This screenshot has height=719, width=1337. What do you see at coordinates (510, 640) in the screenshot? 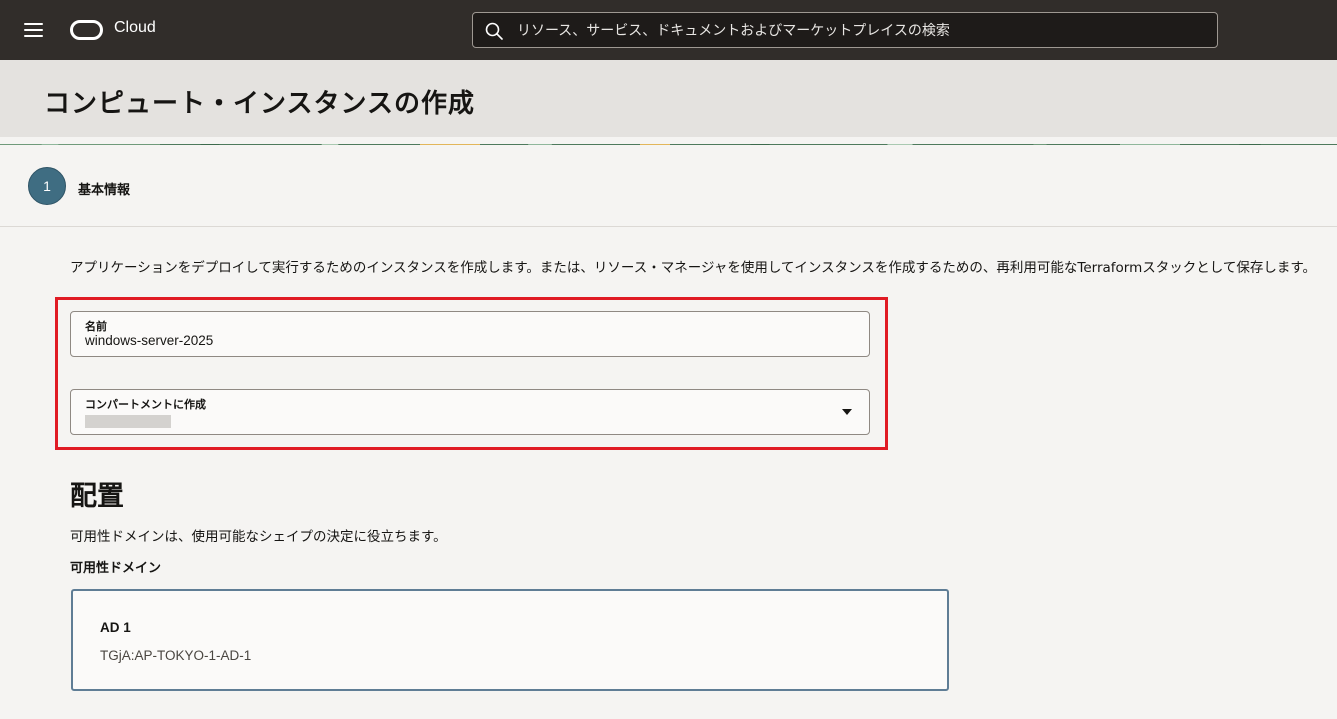
I see `availability-domain-option: AD 1 TGjA:AP-TOKYO-1-AD-1` at bounding box center [510, 640].